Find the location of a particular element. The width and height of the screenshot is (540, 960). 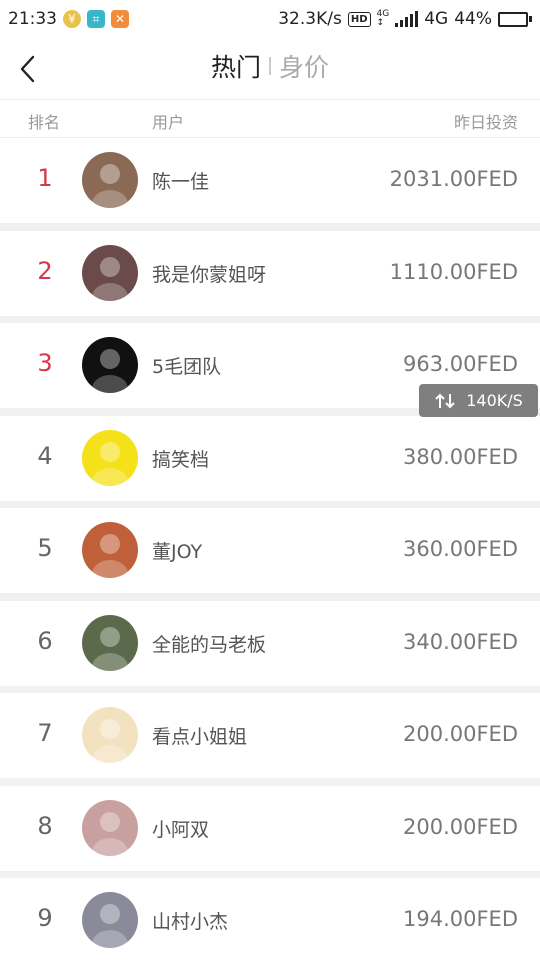

scan-app-icon: ⌗ is located at coordinates (96, 19).